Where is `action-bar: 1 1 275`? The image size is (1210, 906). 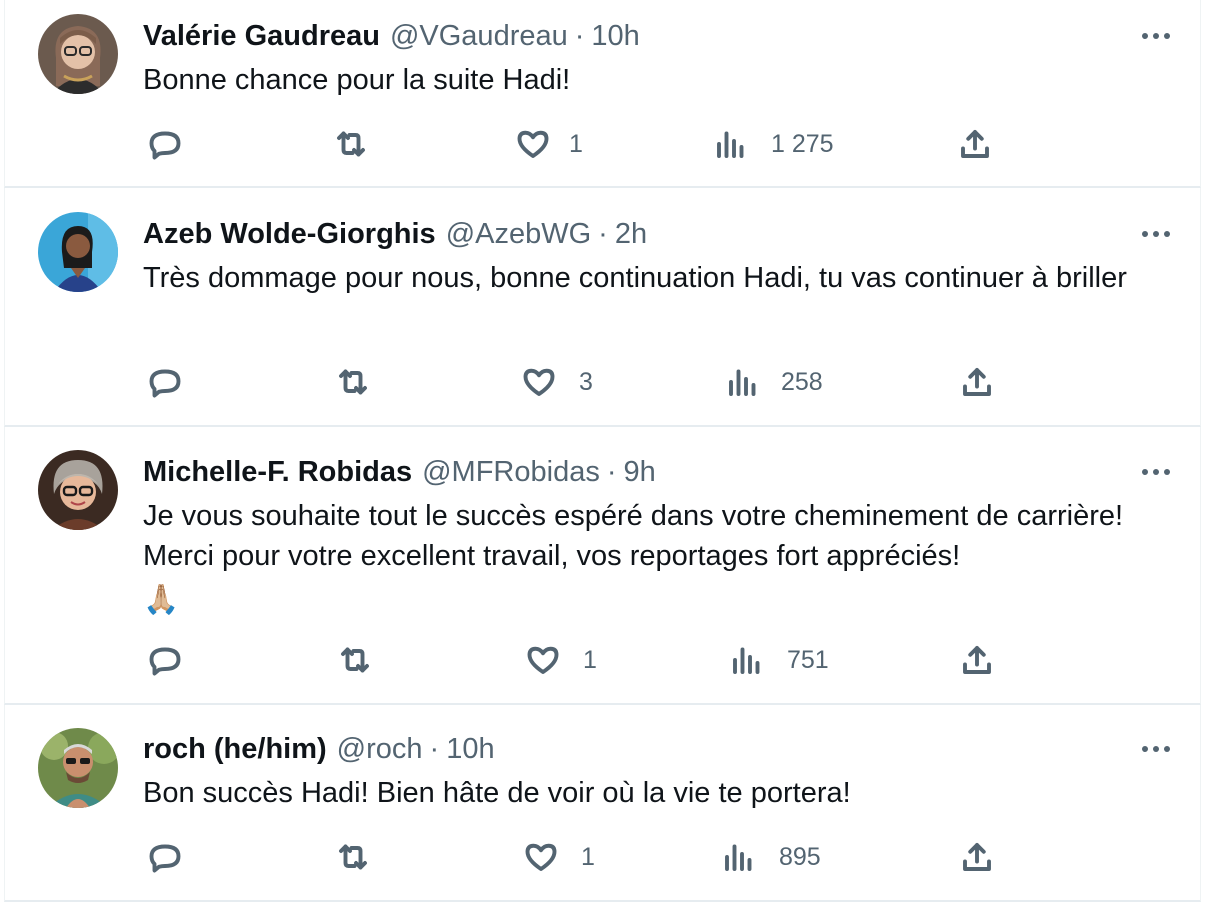 action-bar: 1 1 275 is located at coordinates (573, 144).